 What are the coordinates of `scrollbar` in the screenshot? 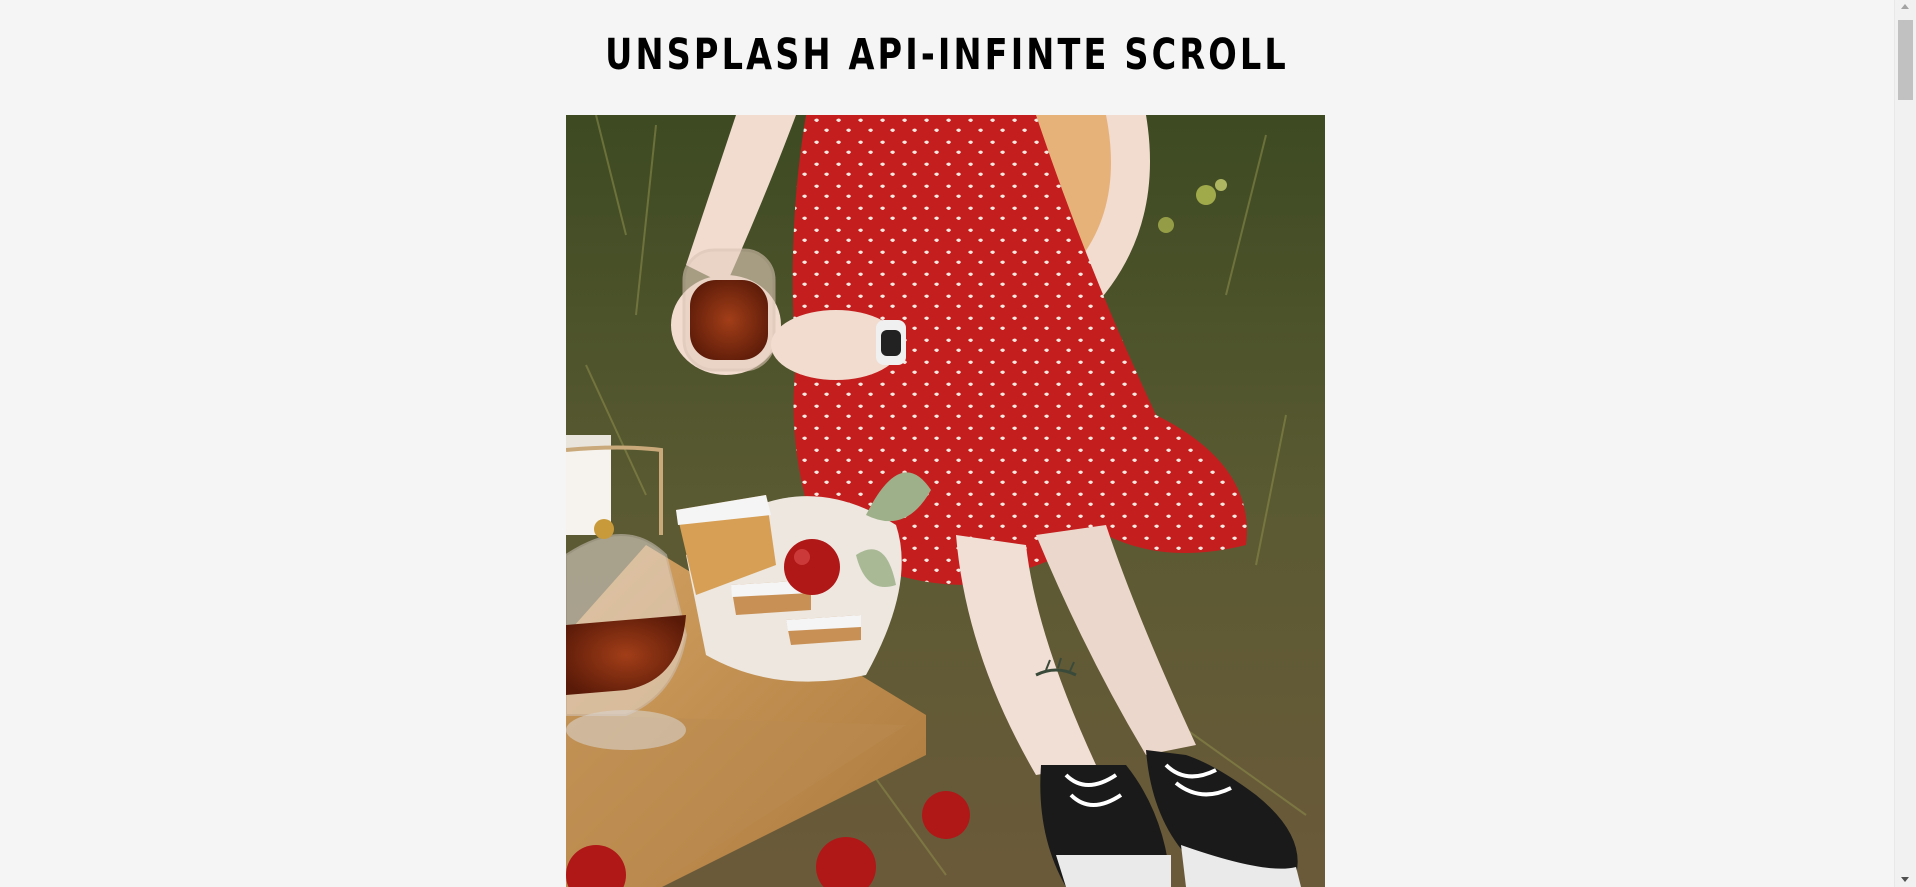 It's located at (1905, 443).